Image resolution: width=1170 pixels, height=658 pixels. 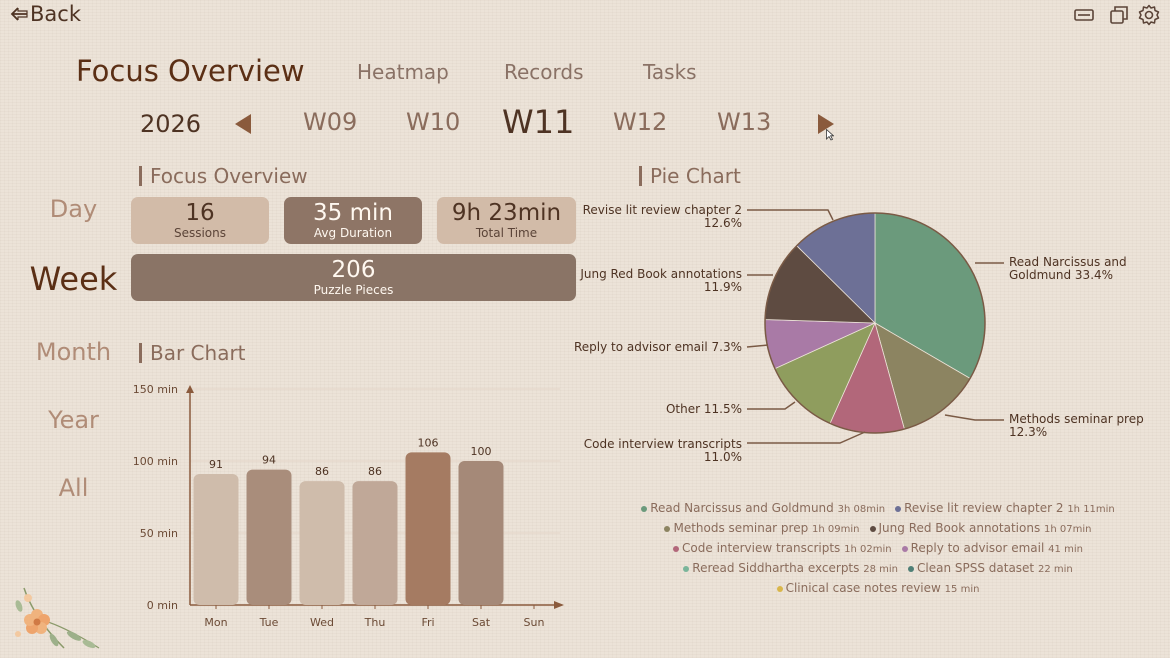 I want to click on callout-methods-seminar: Methods seminar prep 12.3%, so click(x=1076, y=425).